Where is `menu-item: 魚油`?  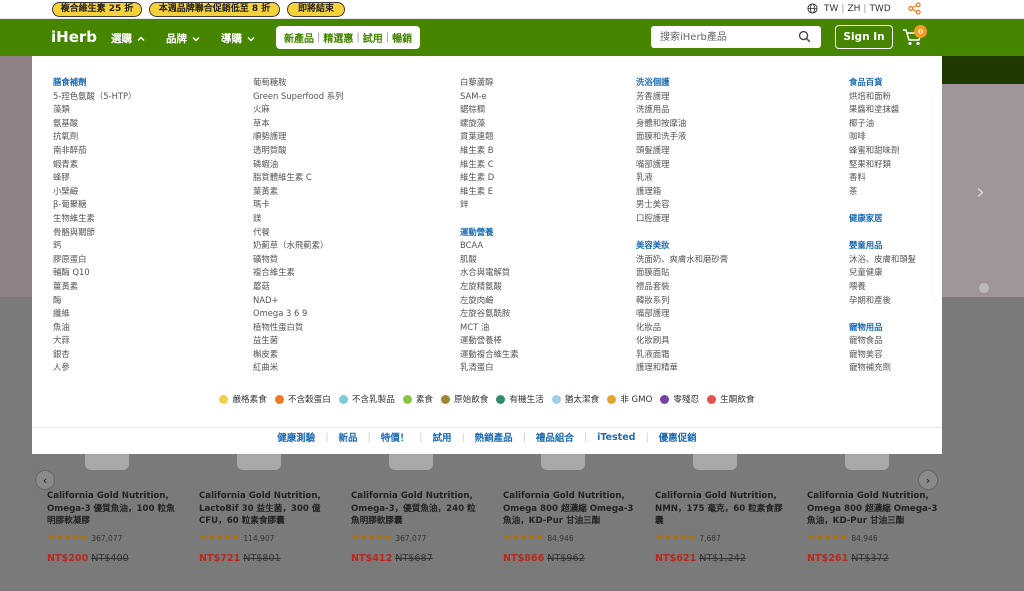 menu-item: 魚油 is located at coordinates (94, 328).